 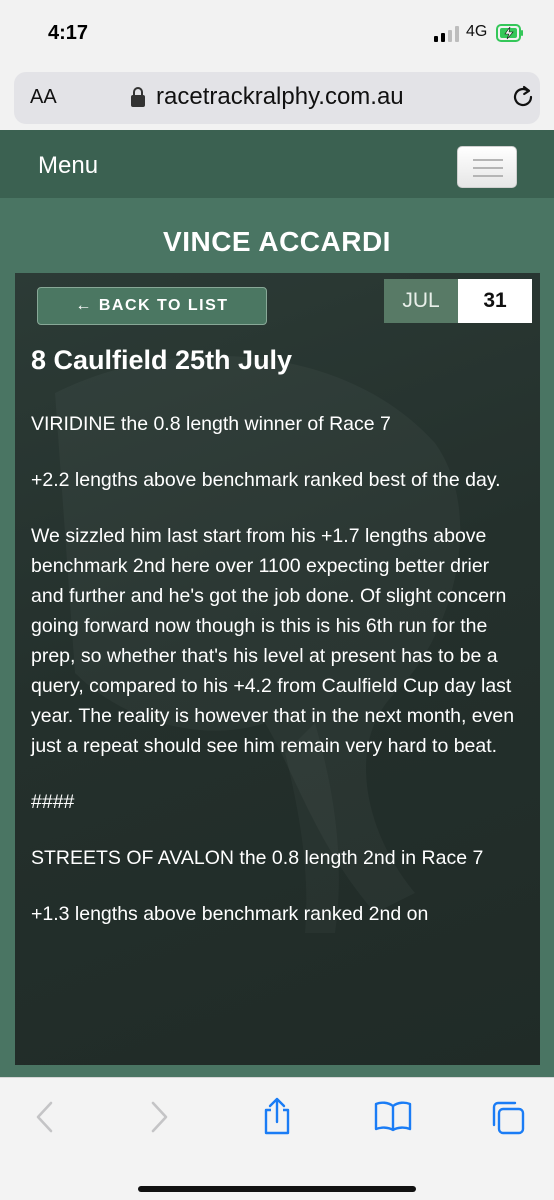 What do you see at coordinates (393, 1116) in the screenshot?
I see `bookmarks-icon` at bounding box center [393, 1116].